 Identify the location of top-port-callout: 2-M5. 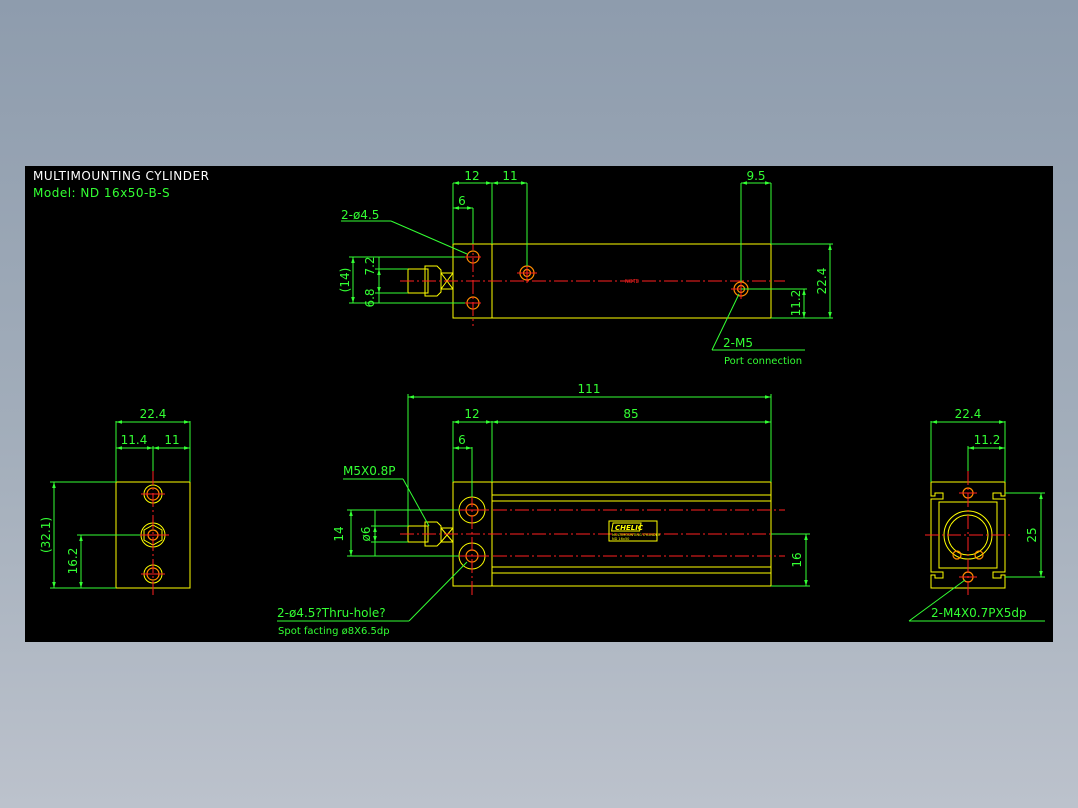
(738, 343).